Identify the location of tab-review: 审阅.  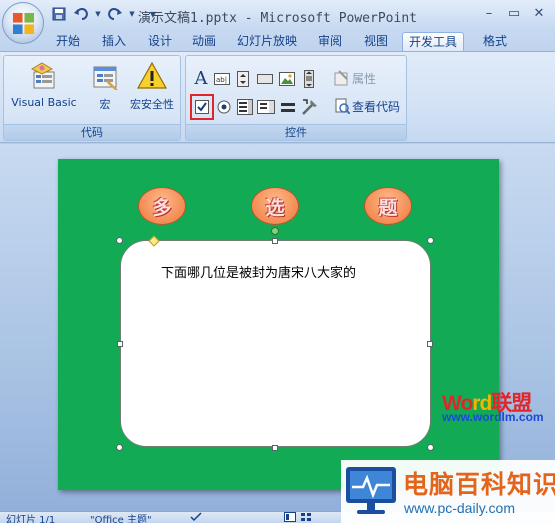
(330, 42).